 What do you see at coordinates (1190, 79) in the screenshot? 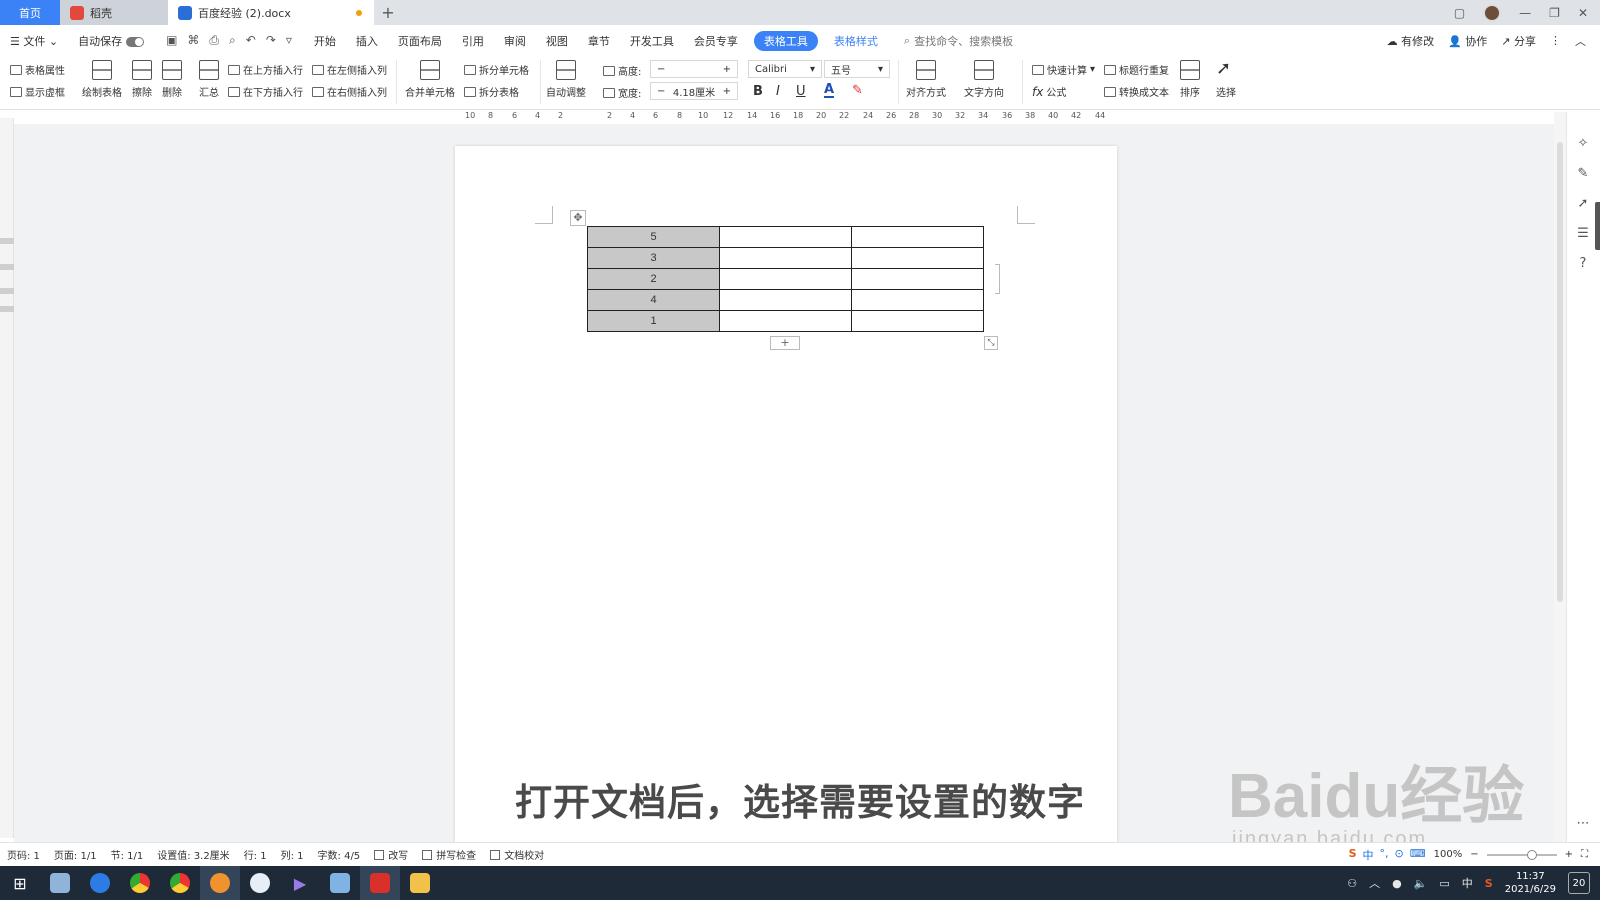
I see `sort-button: 排序` at bounding box center [1190, 79].